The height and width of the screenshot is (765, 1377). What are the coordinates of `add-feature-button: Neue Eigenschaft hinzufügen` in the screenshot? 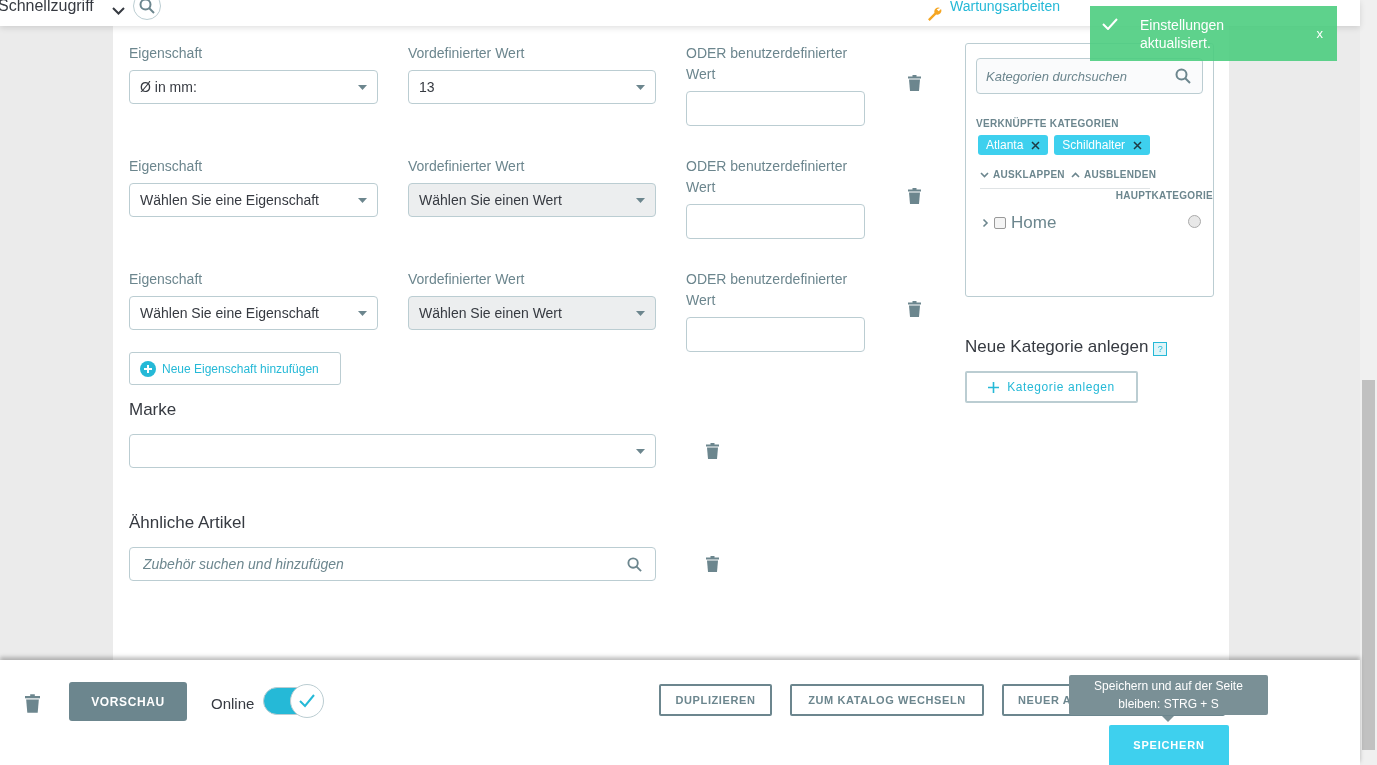 It's located at (235, 368).